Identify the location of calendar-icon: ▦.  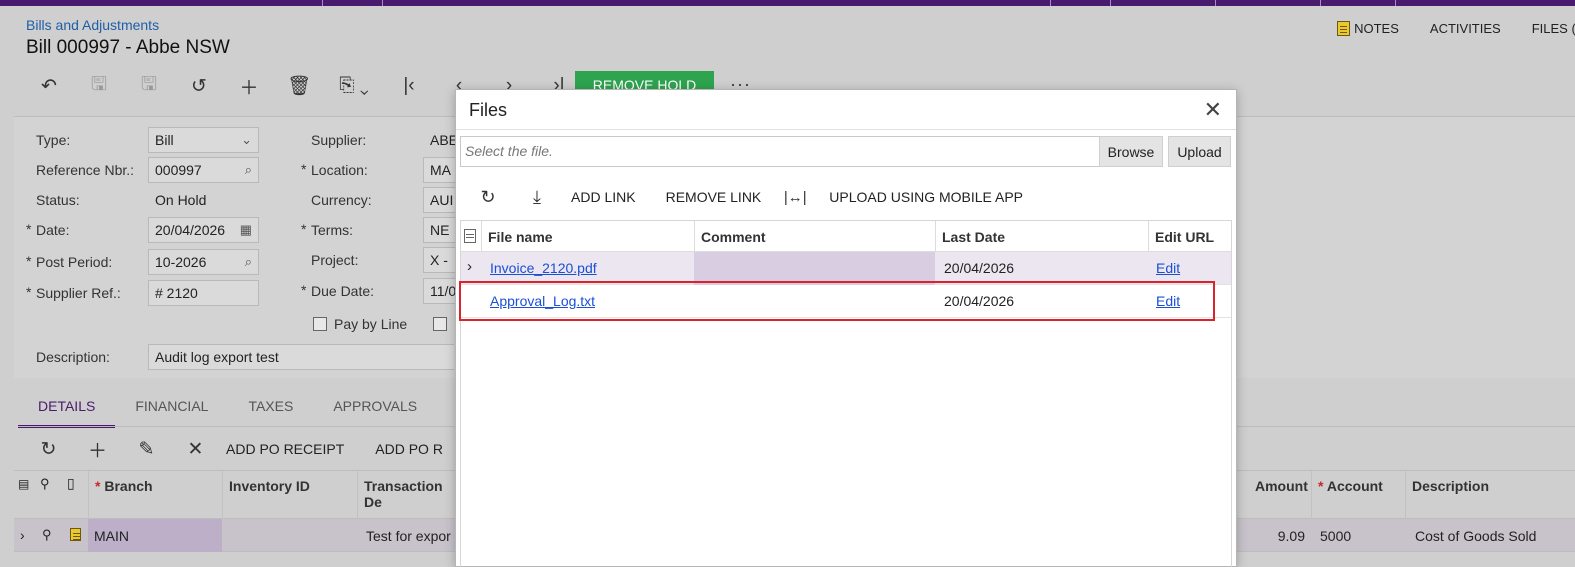
(245, 229).